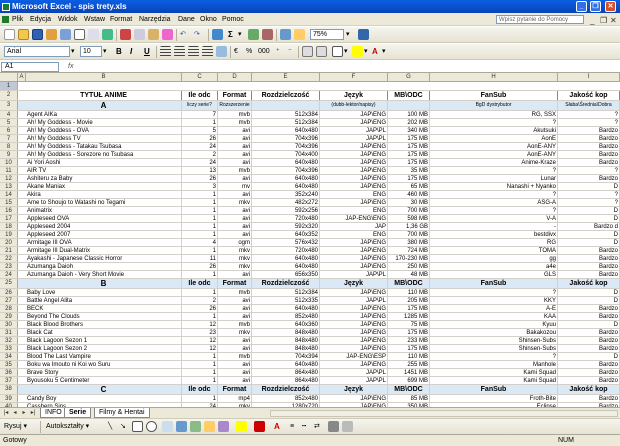  I want to click on font-size-box: 10, so click(91, 51).